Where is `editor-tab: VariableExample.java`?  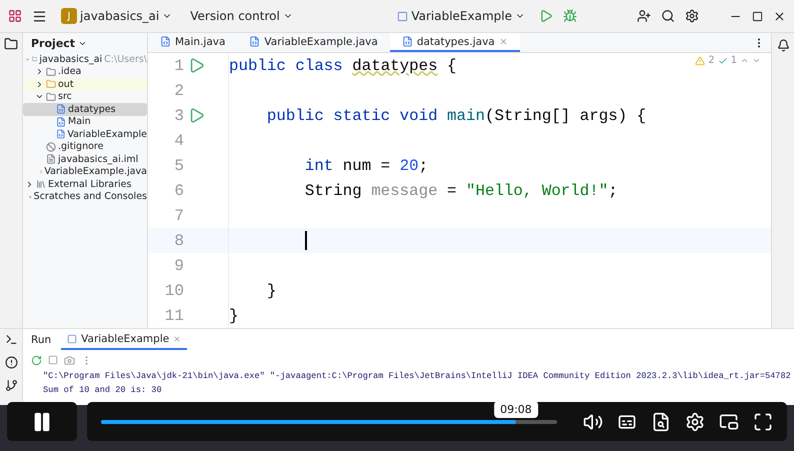 editor-tab: VariableExample.java is located at coordinates (313, 42).